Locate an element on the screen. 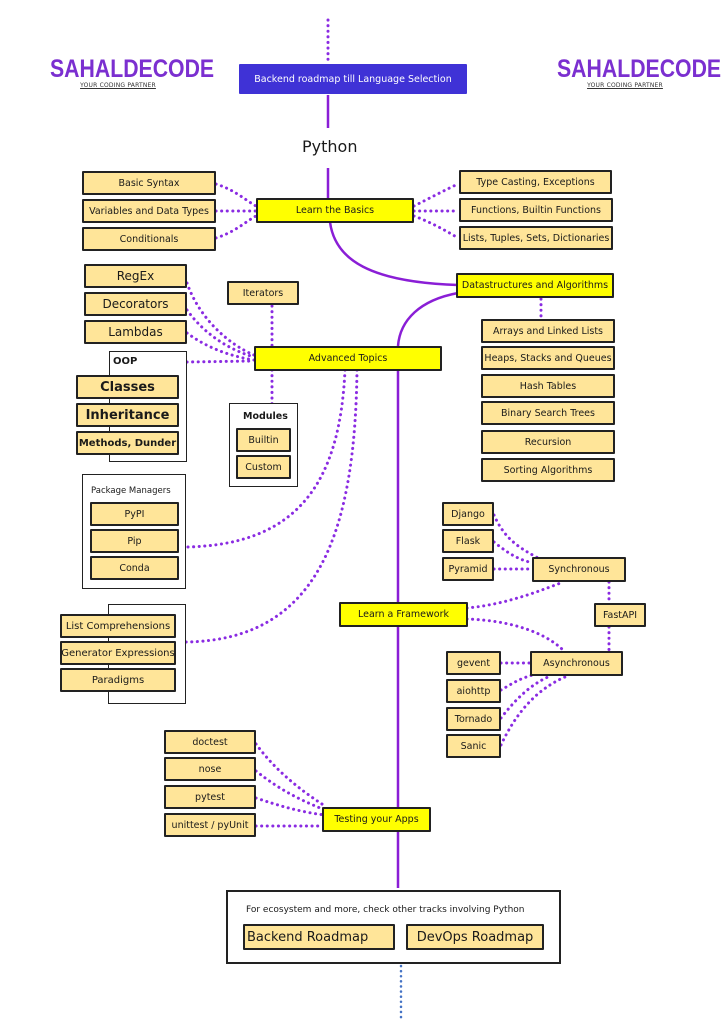  sync-item: Django is located at coordinates (468, 514).